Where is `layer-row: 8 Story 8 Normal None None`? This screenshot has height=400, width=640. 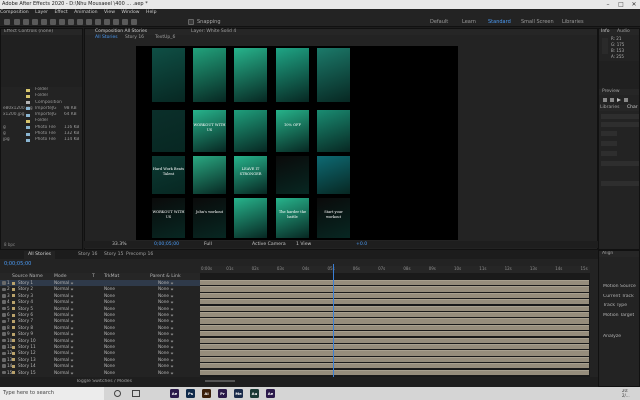 layer-row: 8 Story 8 Normal None None is located at coordinates (100, 328).